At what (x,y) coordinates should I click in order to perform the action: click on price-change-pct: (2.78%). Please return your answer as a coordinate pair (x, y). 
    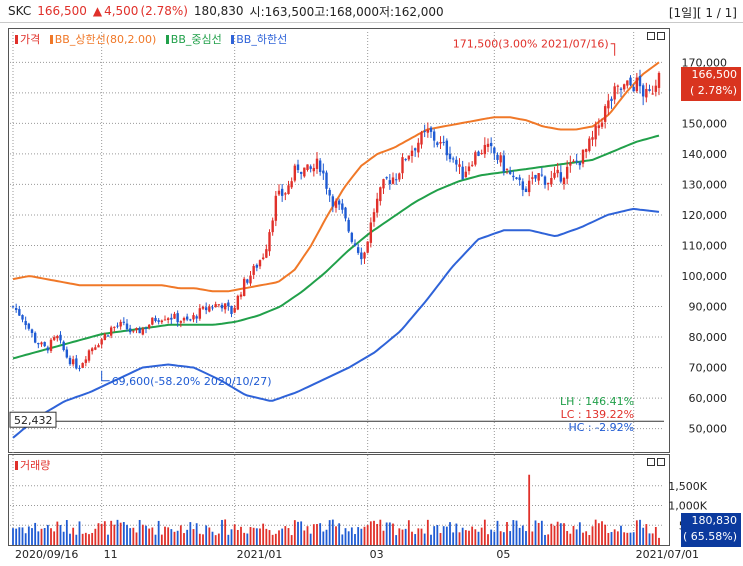
    Looking at the image, I should click on (164, 11).